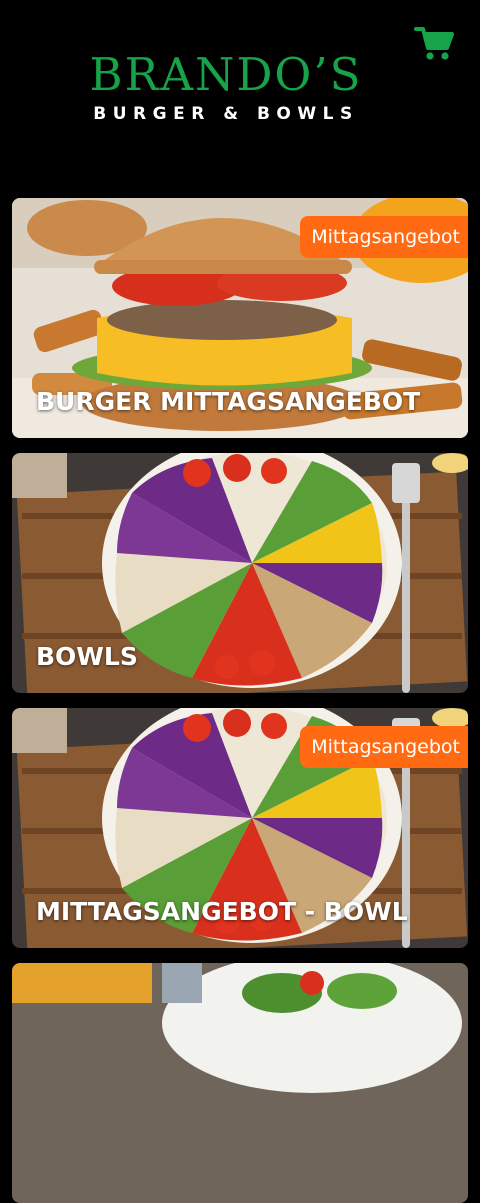  I want to click on category-title: MITTAGSANGEBOT - BOWL, so click(222, 911).